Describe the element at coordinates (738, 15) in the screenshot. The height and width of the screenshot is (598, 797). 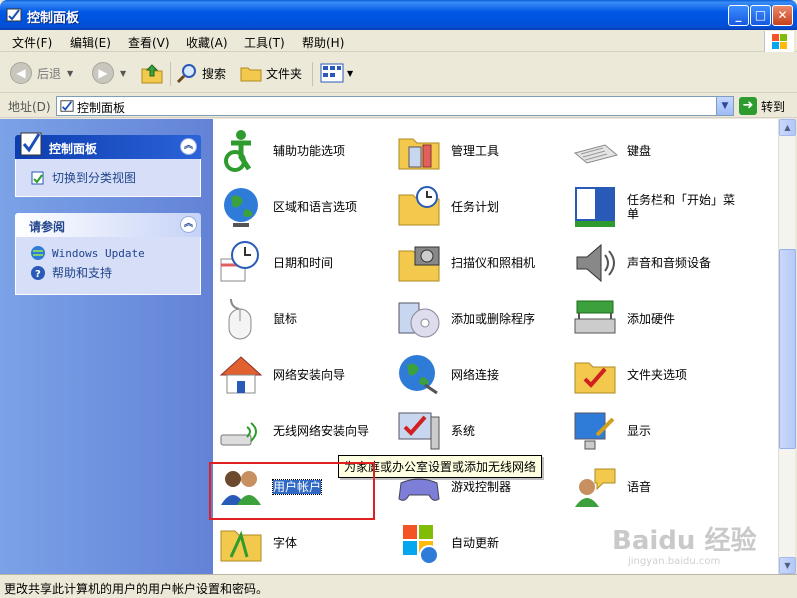
I see `minimize-button: _` at that location.